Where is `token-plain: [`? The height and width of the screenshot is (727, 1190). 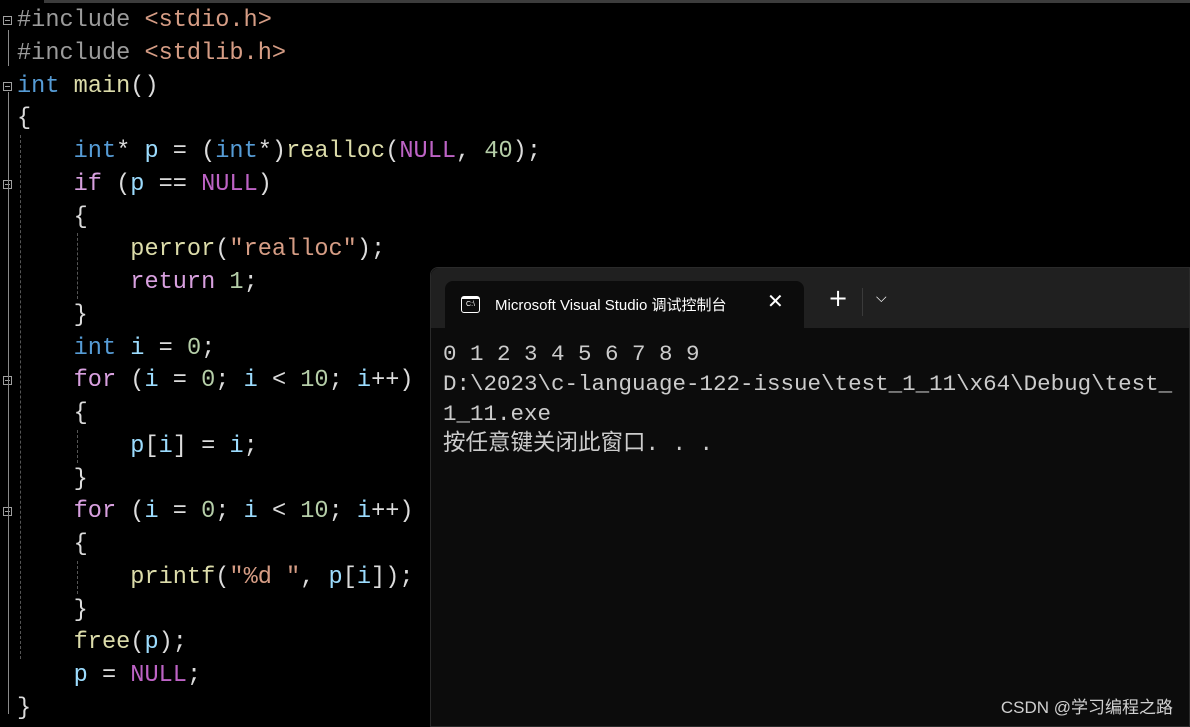
token-plain: [ is located at coordinates (349, 577).